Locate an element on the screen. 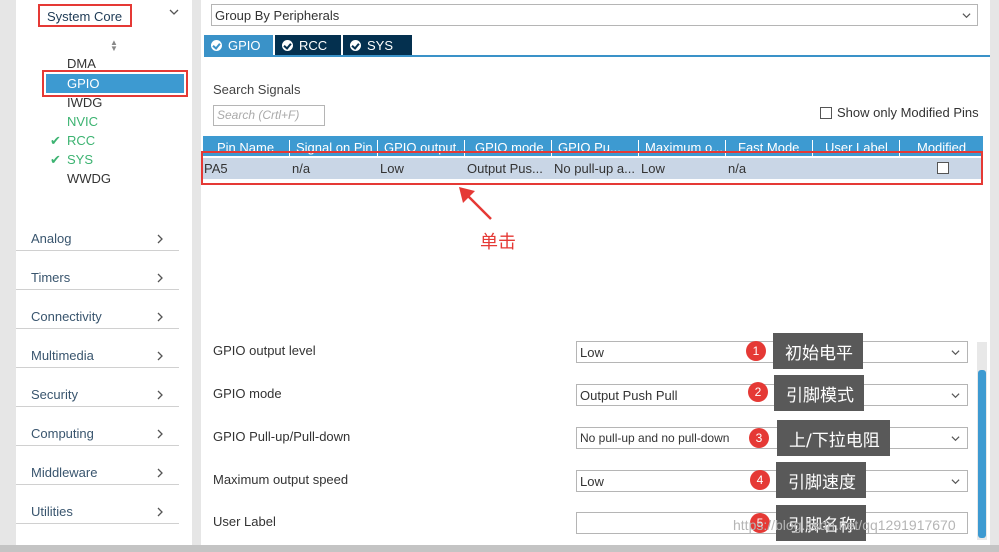  category-label: Security is located at coordinates (54, 394).